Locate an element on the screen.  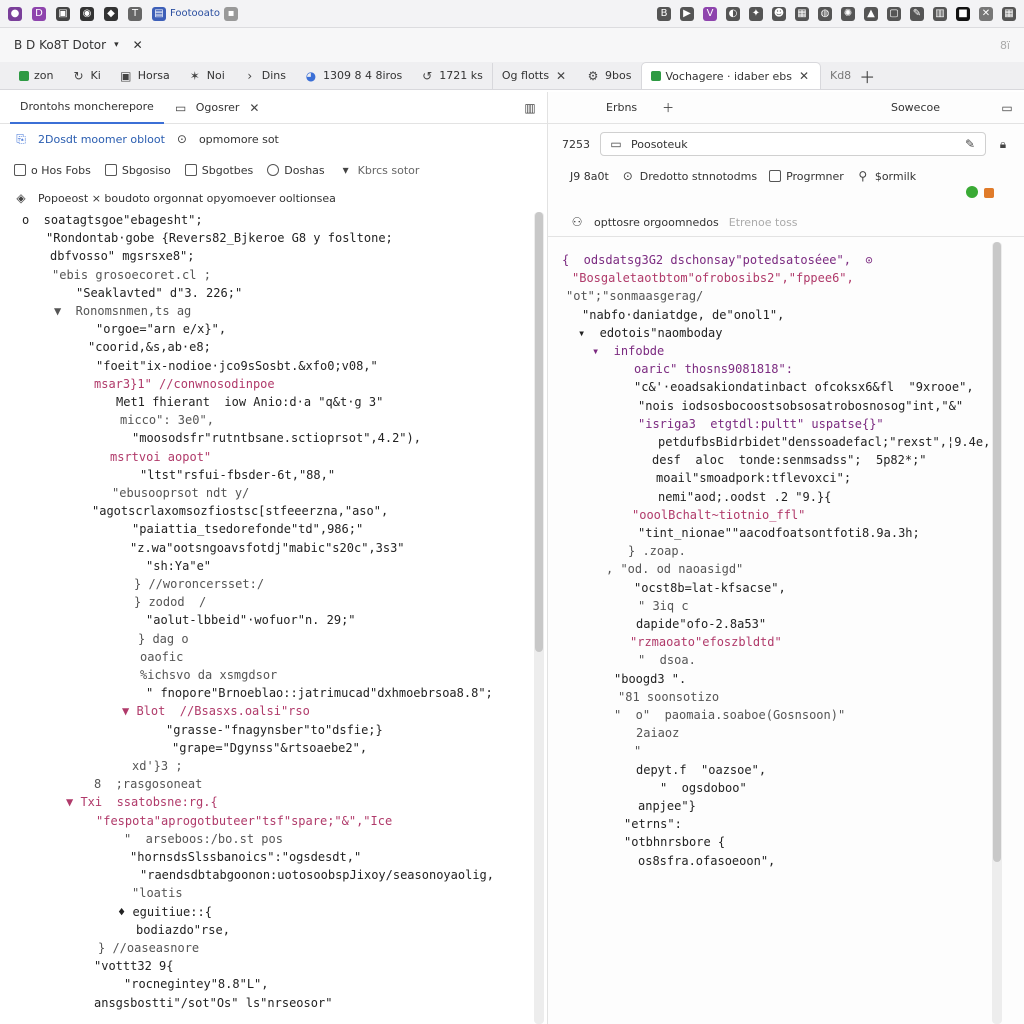
dock-icon: ▭ is located at coordinates (1007, 108).